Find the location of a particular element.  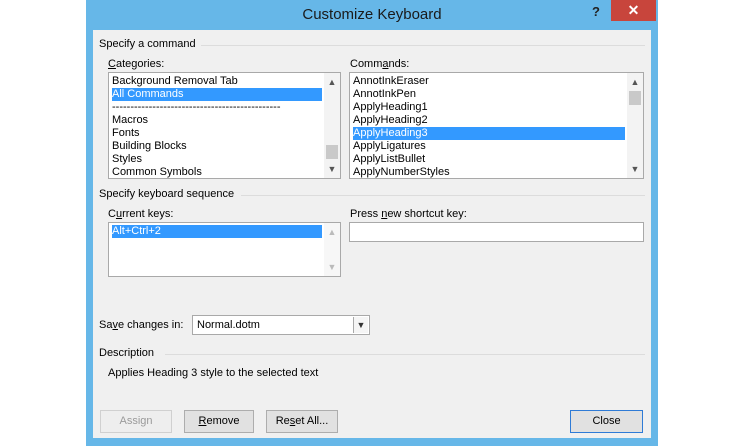

remove-button: Remove is located at coordinates (219, 421).